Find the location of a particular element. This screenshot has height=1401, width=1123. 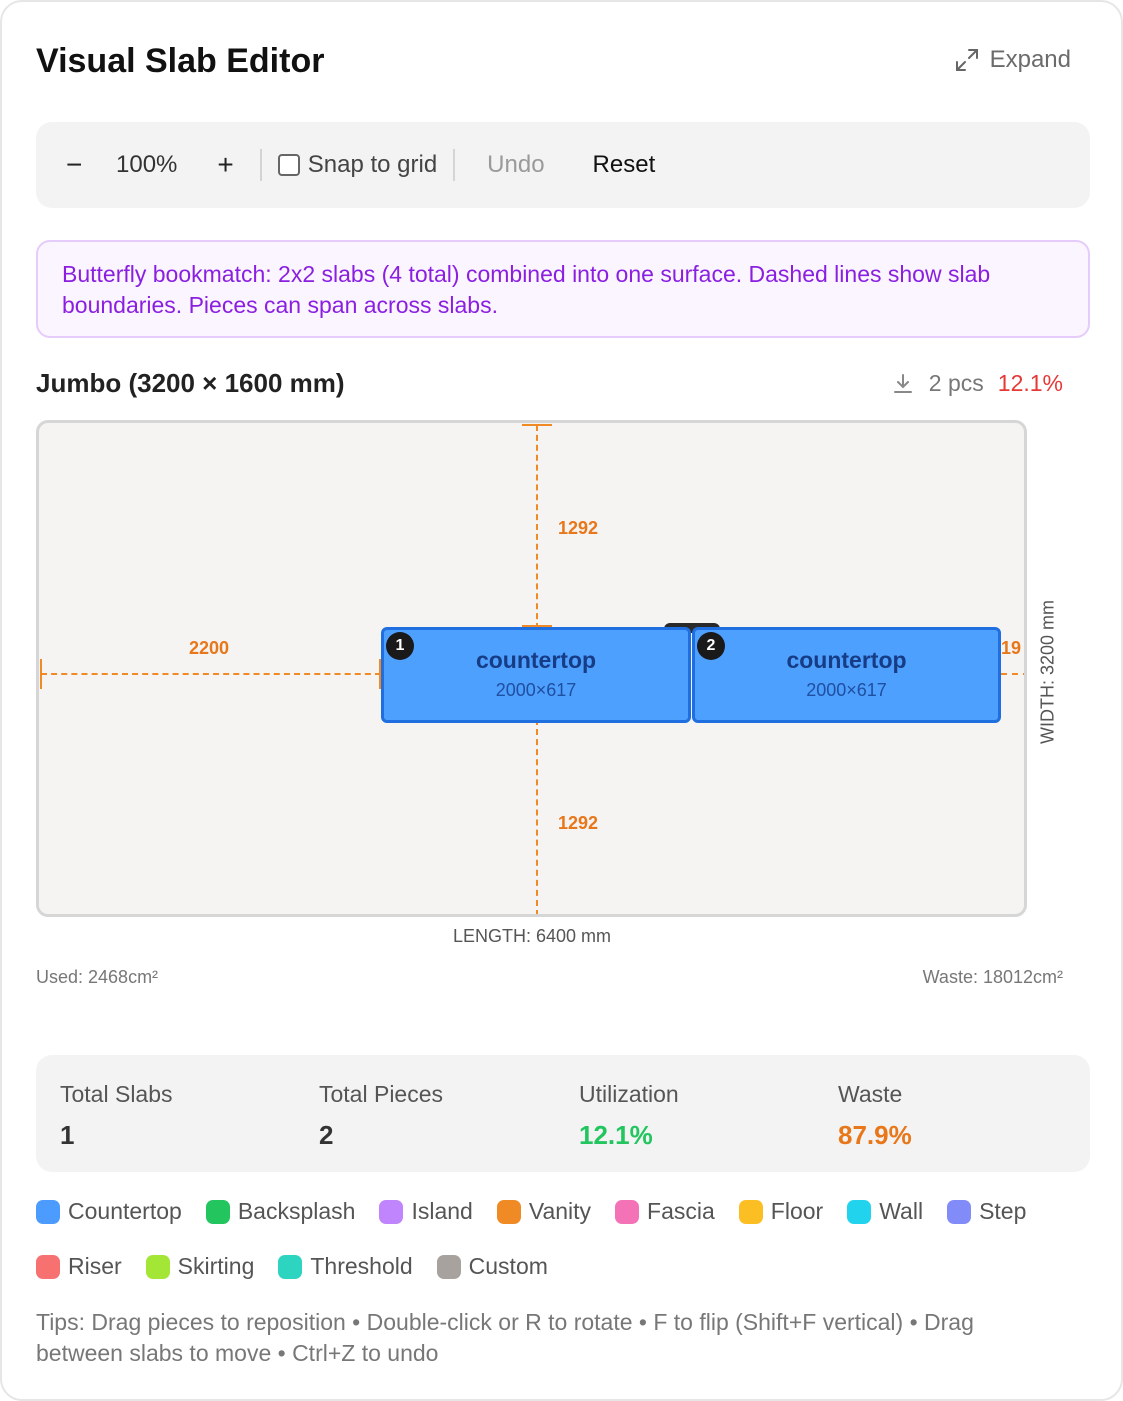

legend-item-custom: Custom is located at coordinates (492, 1266).